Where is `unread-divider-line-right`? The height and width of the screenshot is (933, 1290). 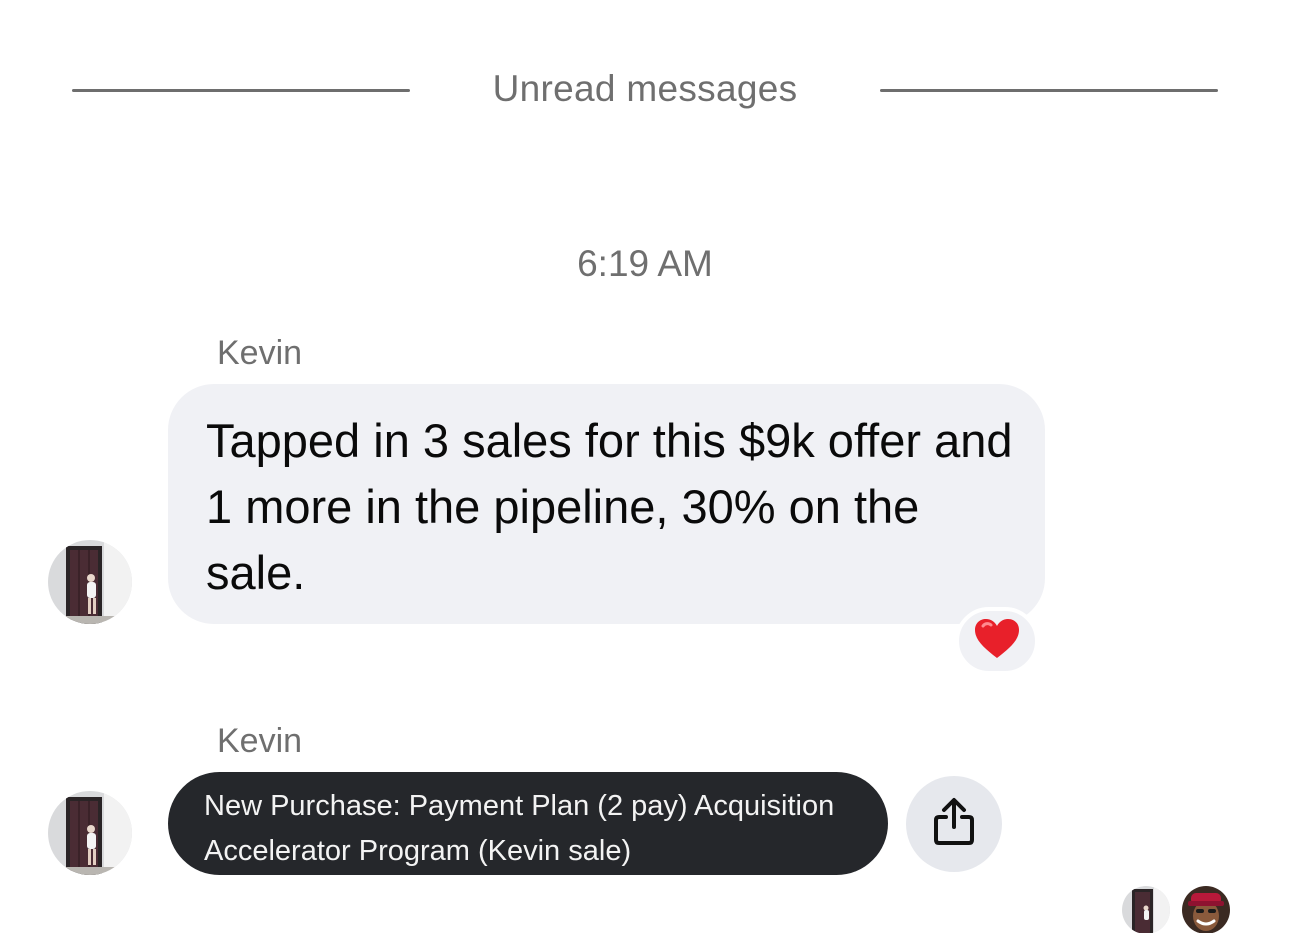 unread-divider-line-right is located at coordinates (1049, 90).